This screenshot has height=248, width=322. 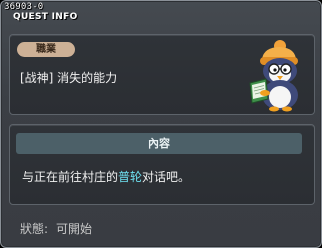 I want to click on description-text-before: 与正在前往村庄的, so click(x=70, y=177).